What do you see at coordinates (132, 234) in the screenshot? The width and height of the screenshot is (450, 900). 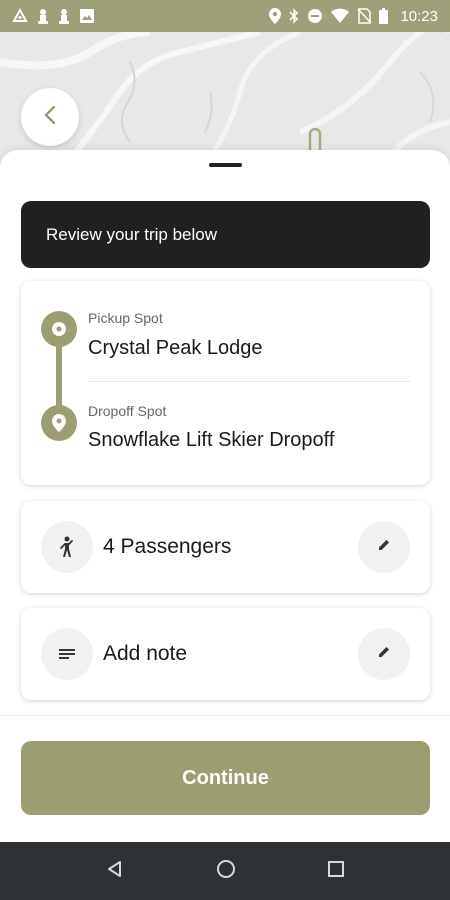 I see `review-banner-text: Review your trip below` at bounding box center [132, 234].